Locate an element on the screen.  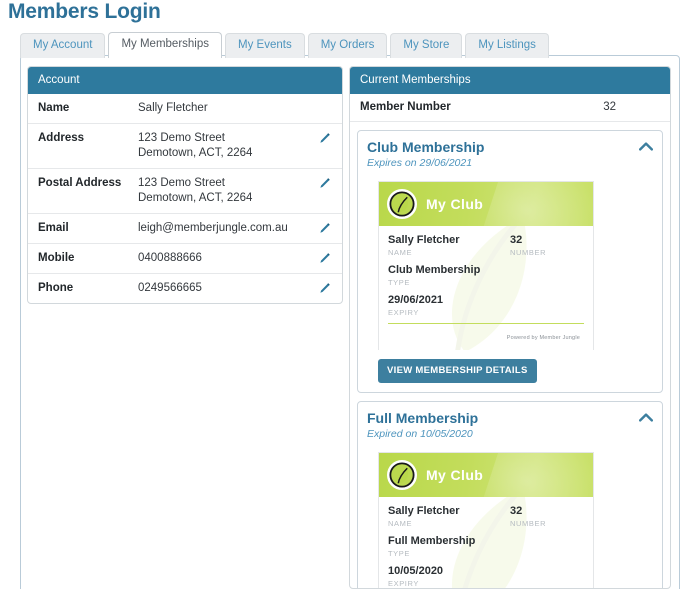
membership-header-text: Club Membership Expires on 29/06/2021 is located at coordinates (425, 154).